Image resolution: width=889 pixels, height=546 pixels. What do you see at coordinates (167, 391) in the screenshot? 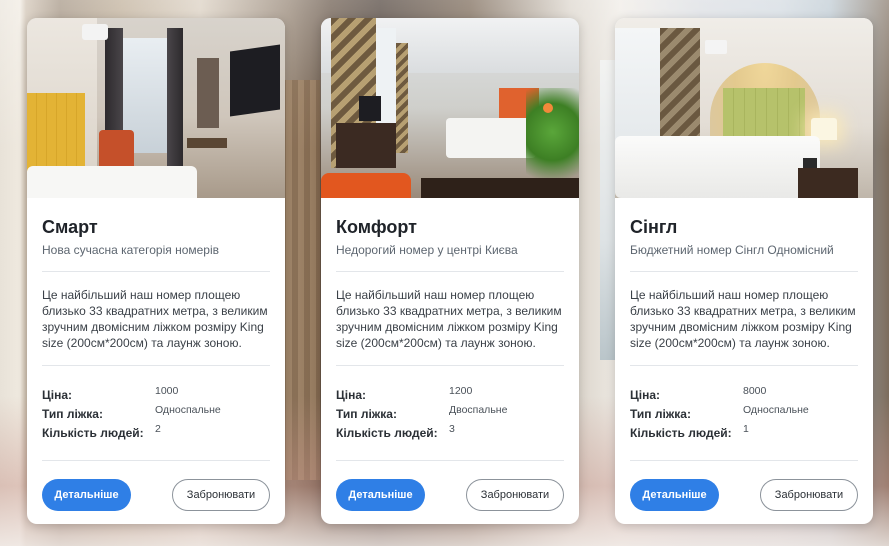
I see `price-value: 1000` at bounding box center [167, 391].